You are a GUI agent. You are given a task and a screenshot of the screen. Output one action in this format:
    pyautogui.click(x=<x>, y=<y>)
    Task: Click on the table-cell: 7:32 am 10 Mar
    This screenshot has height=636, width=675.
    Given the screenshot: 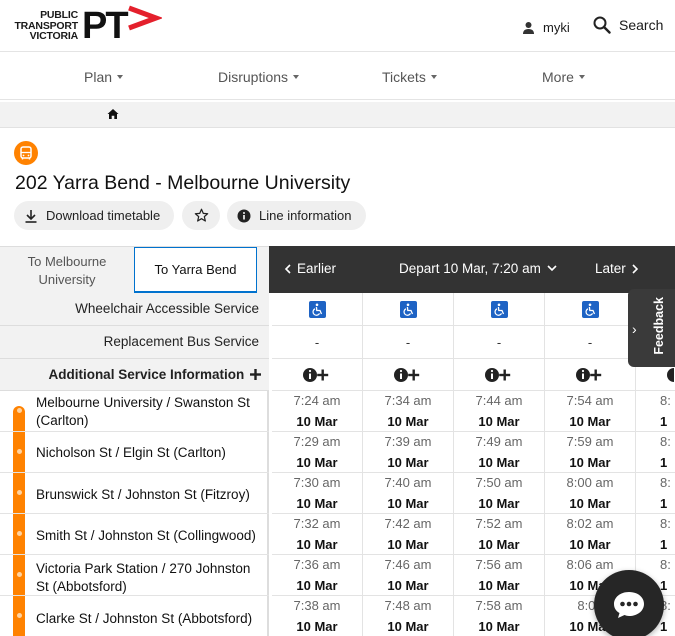 What is the action you would take?
    pyautogui.click(x=317, y=534)
    